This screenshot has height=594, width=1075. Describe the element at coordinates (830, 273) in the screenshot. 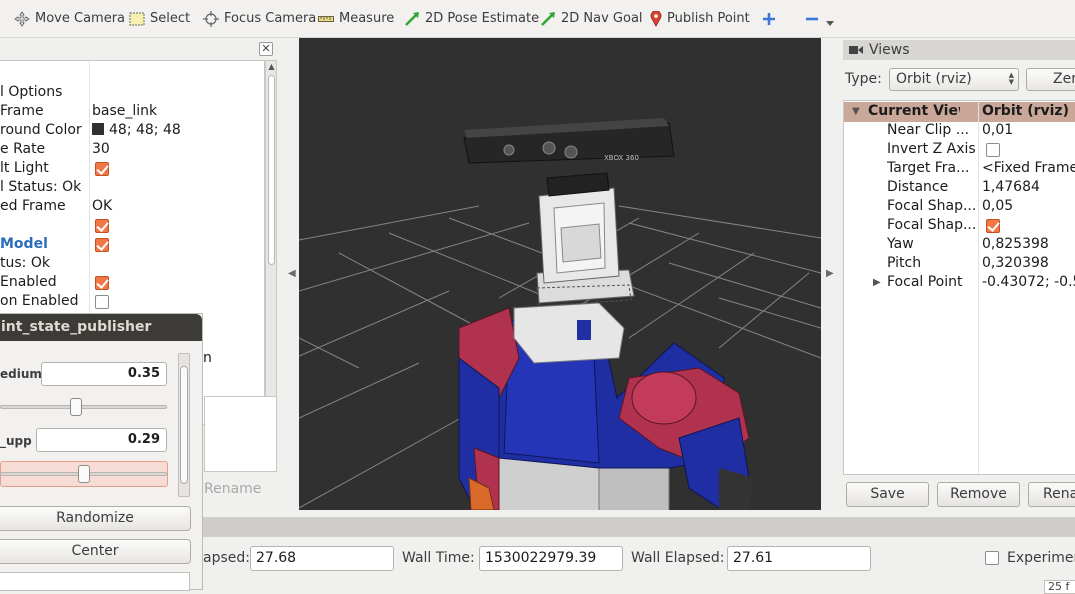

I see `collapse-right-icon: ▶` at that location.